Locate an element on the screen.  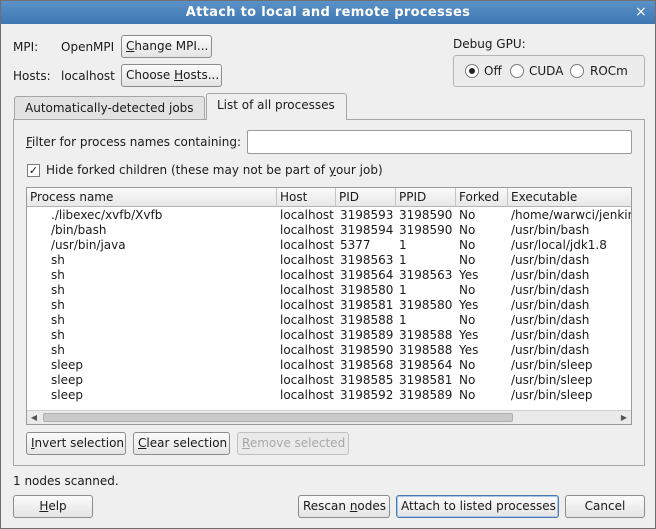
table-row: sh localhost 3198588 1 No/usr/bin/dash is located at coordinates (329, 320).